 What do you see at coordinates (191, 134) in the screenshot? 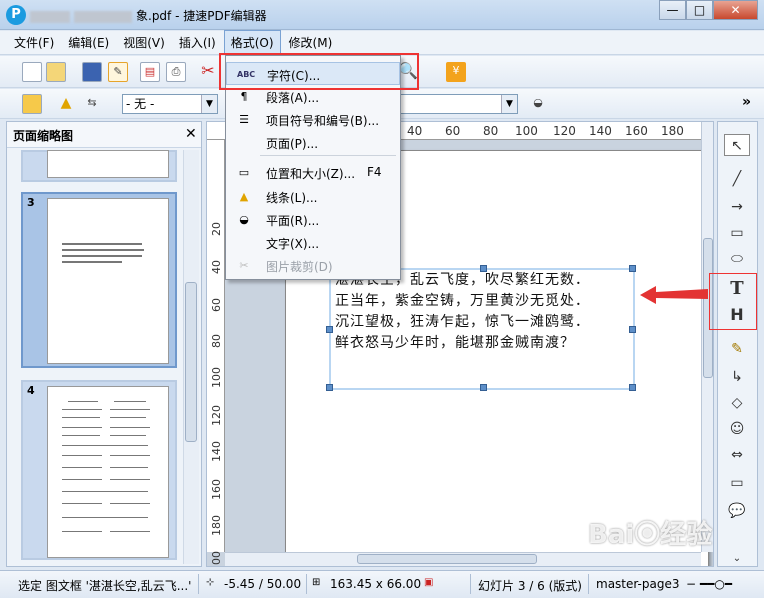
I see `close-panel-icon: ✕` at bounding box center [191, 134].